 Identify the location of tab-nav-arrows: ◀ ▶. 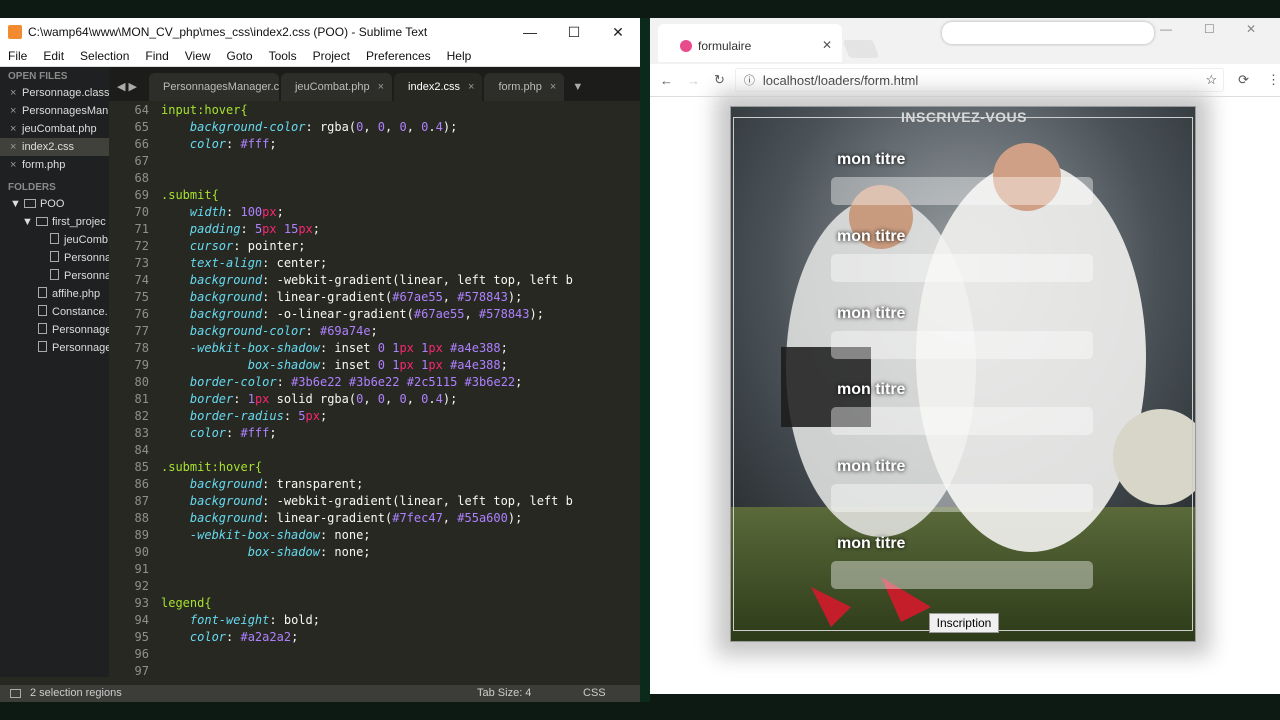
(129, 90).